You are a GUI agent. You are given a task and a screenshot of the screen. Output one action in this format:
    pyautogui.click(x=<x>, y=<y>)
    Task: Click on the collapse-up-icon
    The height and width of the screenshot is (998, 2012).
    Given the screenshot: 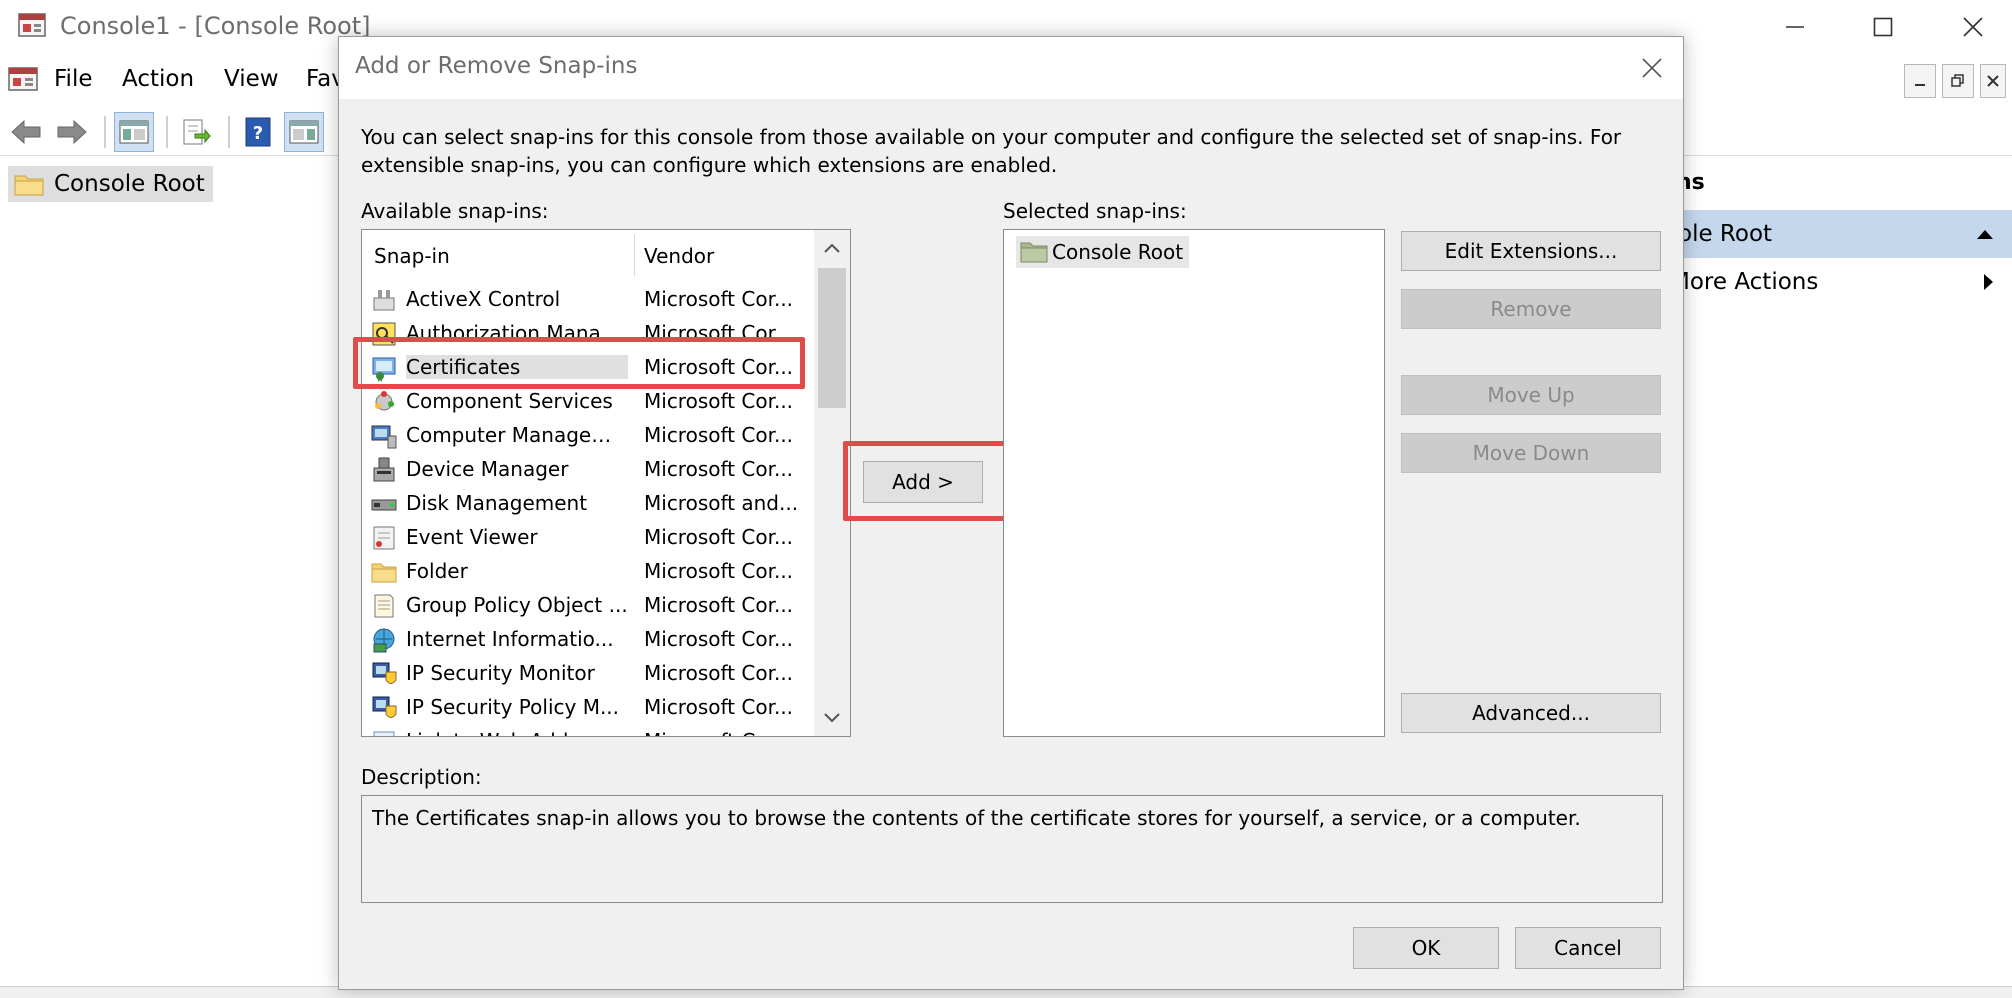 What is the action you would take?
    pyautogui.click(x=1985, y=234)
    